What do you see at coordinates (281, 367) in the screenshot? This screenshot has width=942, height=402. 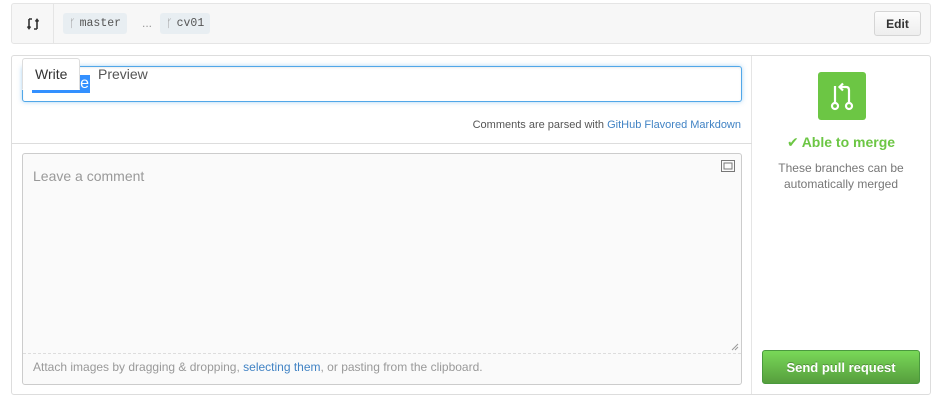 I see `select-files-link: selecting them` at bounding box center [281, 367].